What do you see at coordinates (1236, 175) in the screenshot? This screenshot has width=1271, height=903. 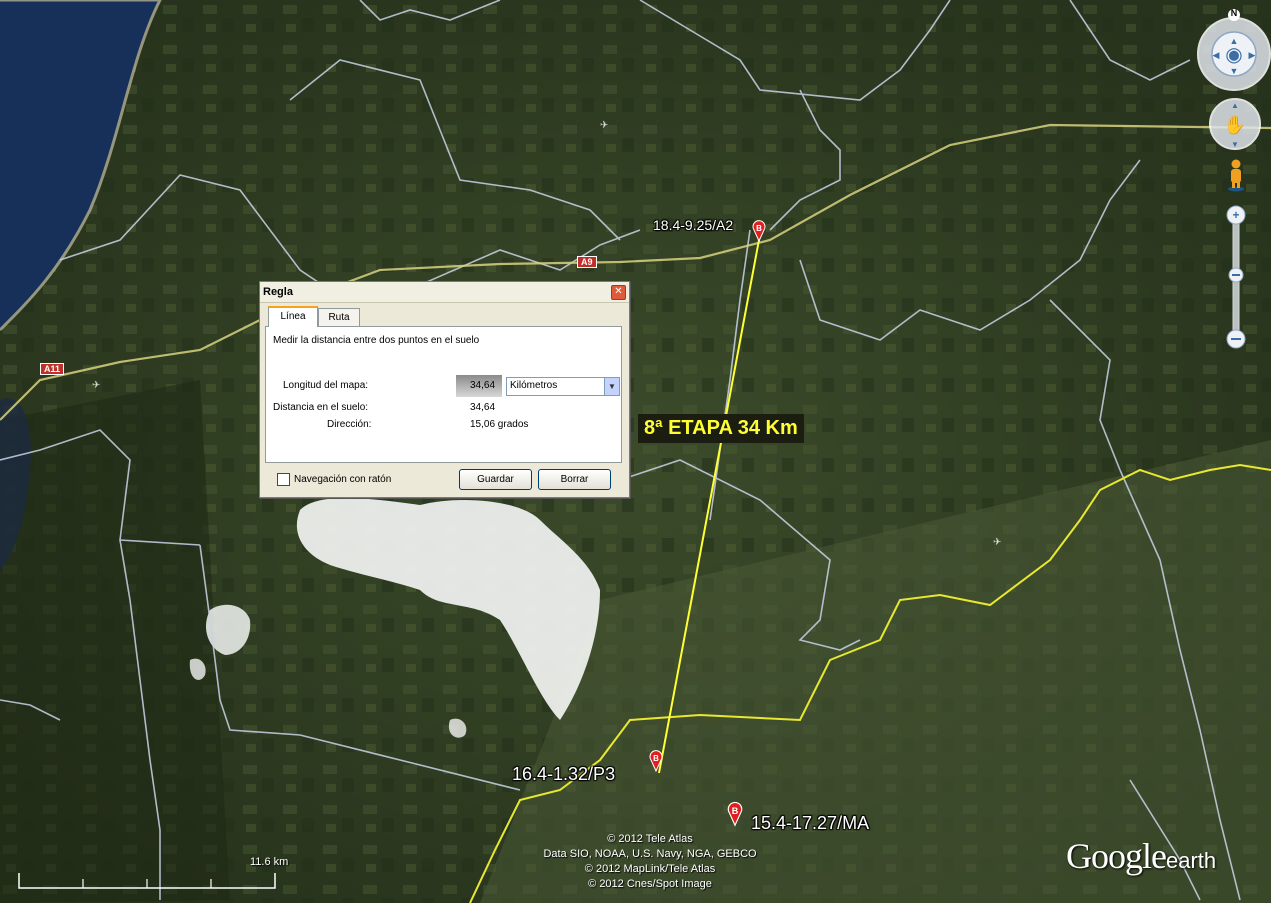 I see `street-view-pegman-icon` at bounding box center [1236, 175].